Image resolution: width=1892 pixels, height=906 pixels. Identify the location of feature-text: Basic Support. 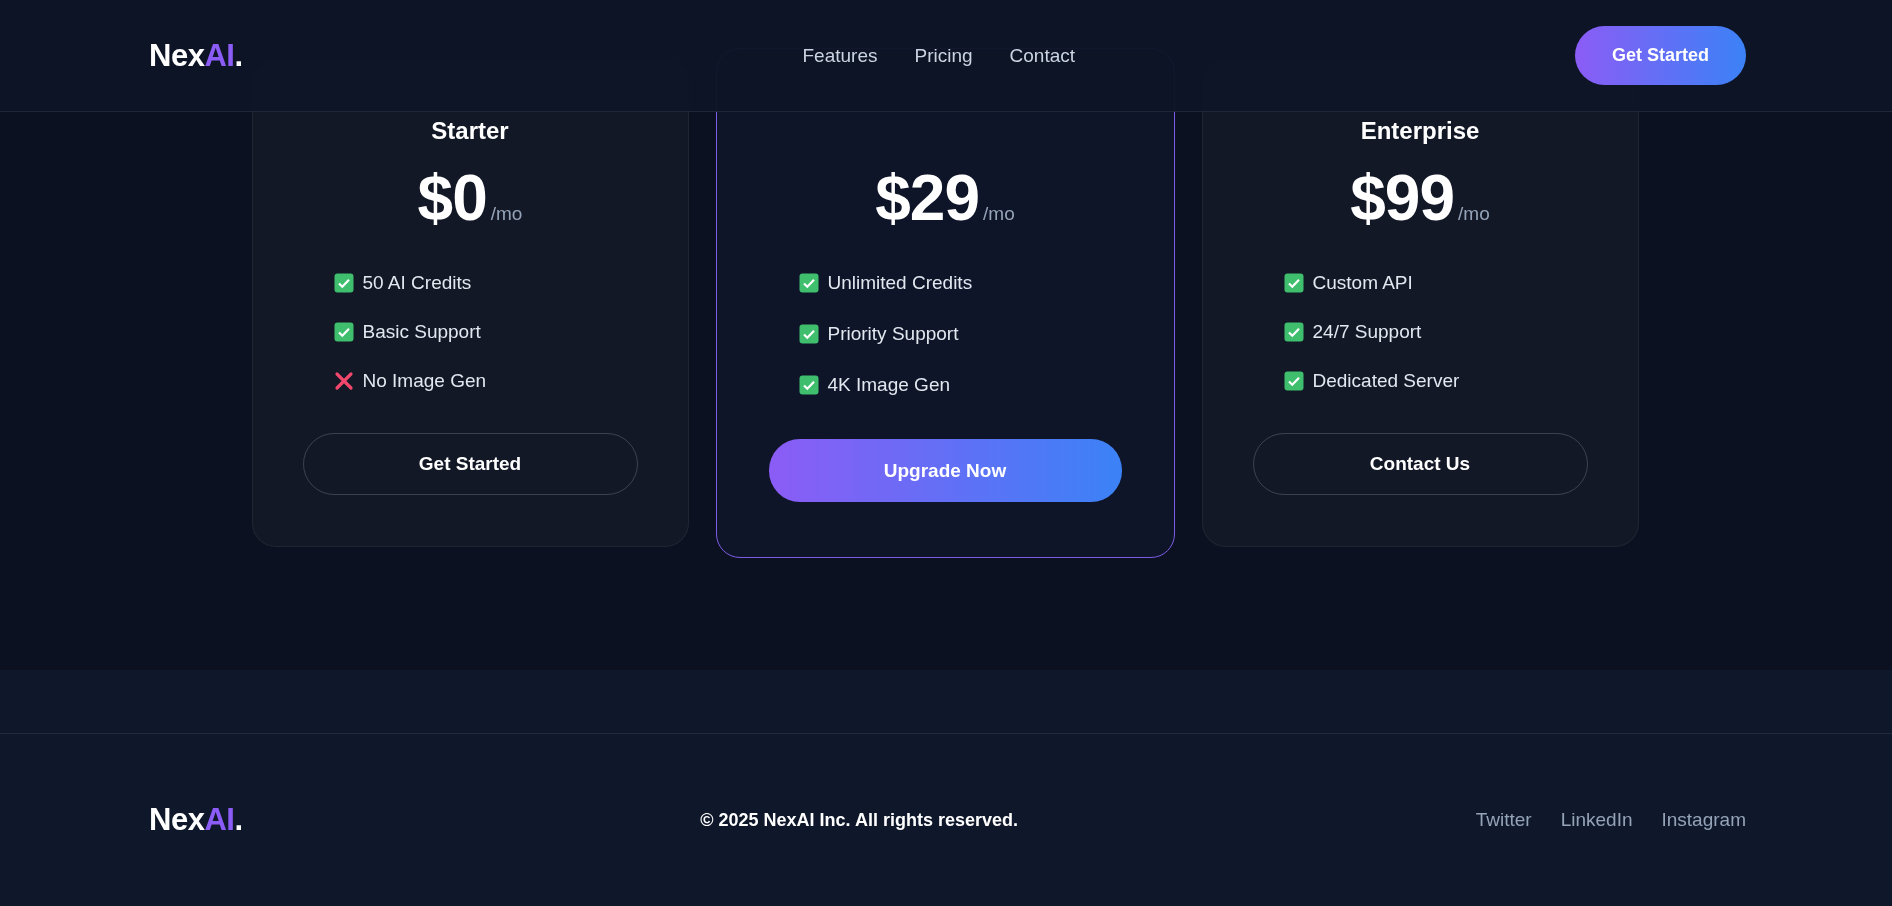
(421, 332).